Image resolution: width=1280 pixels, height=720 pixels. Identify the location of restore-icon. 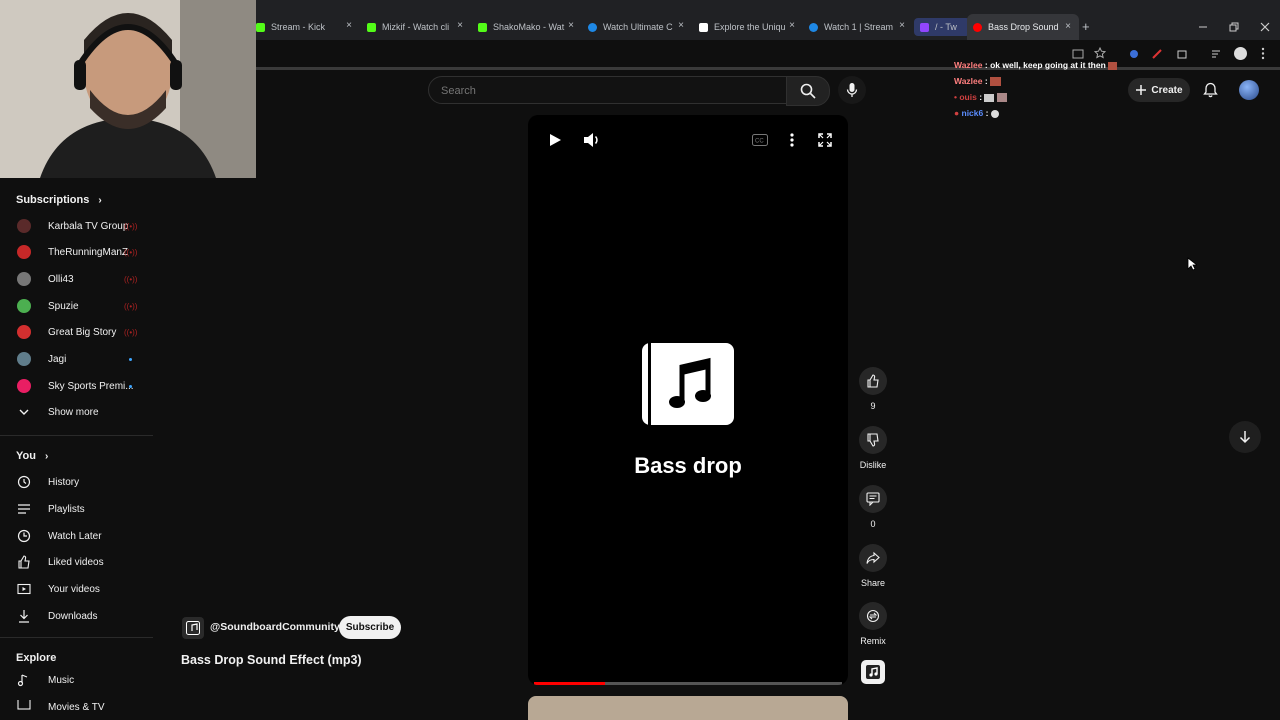
(1234, 27).